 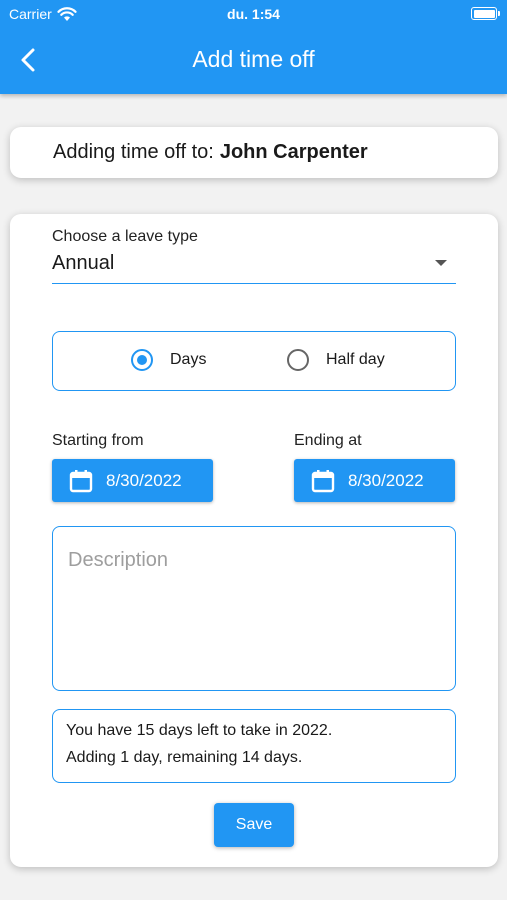 What do you see at coordinates (184, 757) in the screenshot?
I see `balance-line-2: Adding 1 day, remaining 14 days.` at bounding box center [184, 757].